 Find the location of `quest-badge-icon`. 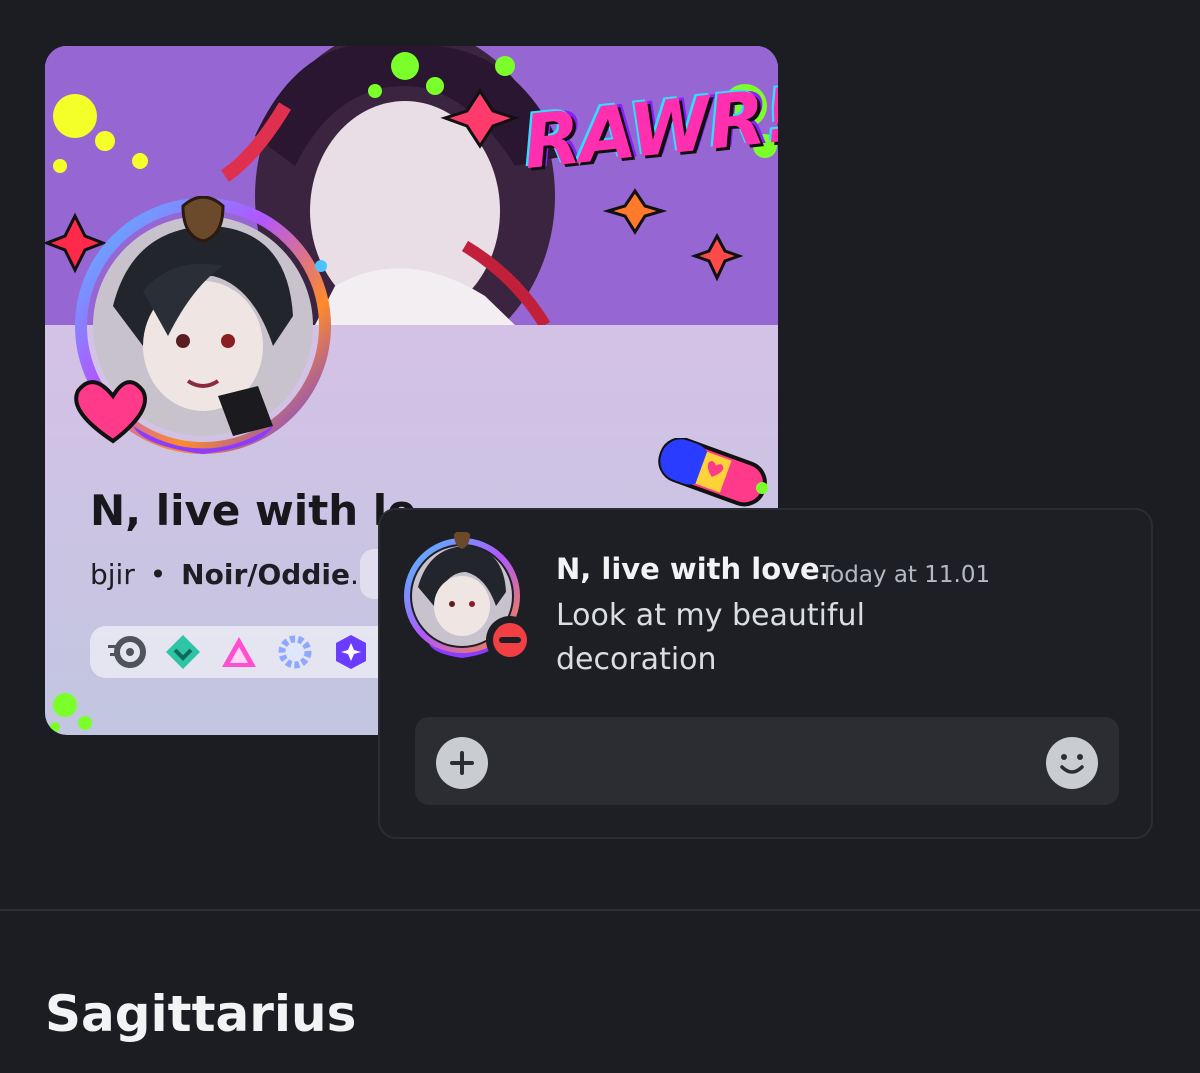

quest-badge-icon is located at coordinates (351, 652).